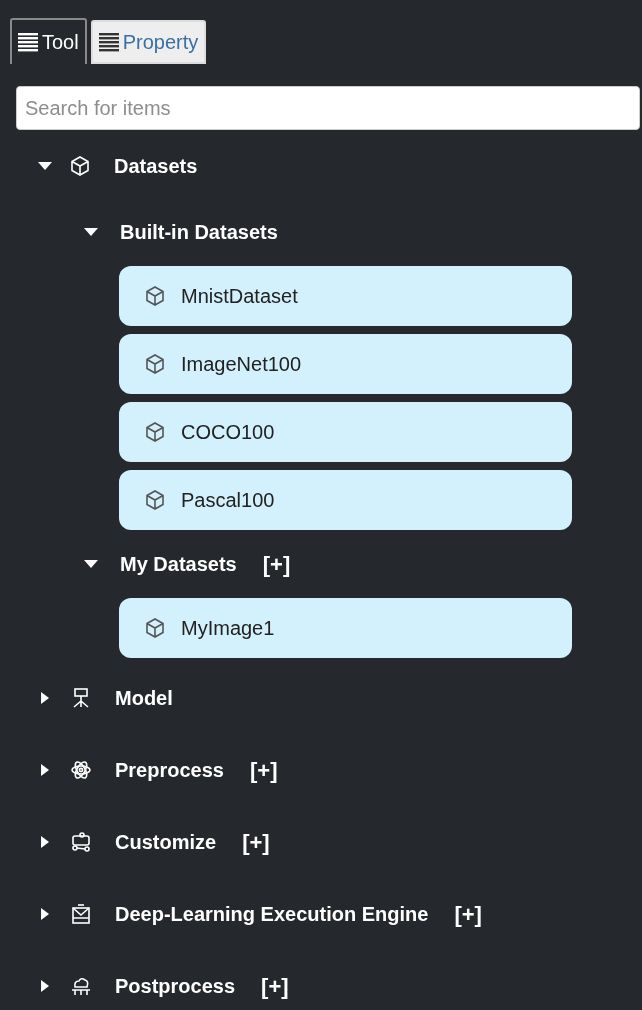 The width and height of the screenshot is (642, 1010). Describe the element at coordinates (328, 108) in the screenshot. I see `search-field: Search for items` at that location.